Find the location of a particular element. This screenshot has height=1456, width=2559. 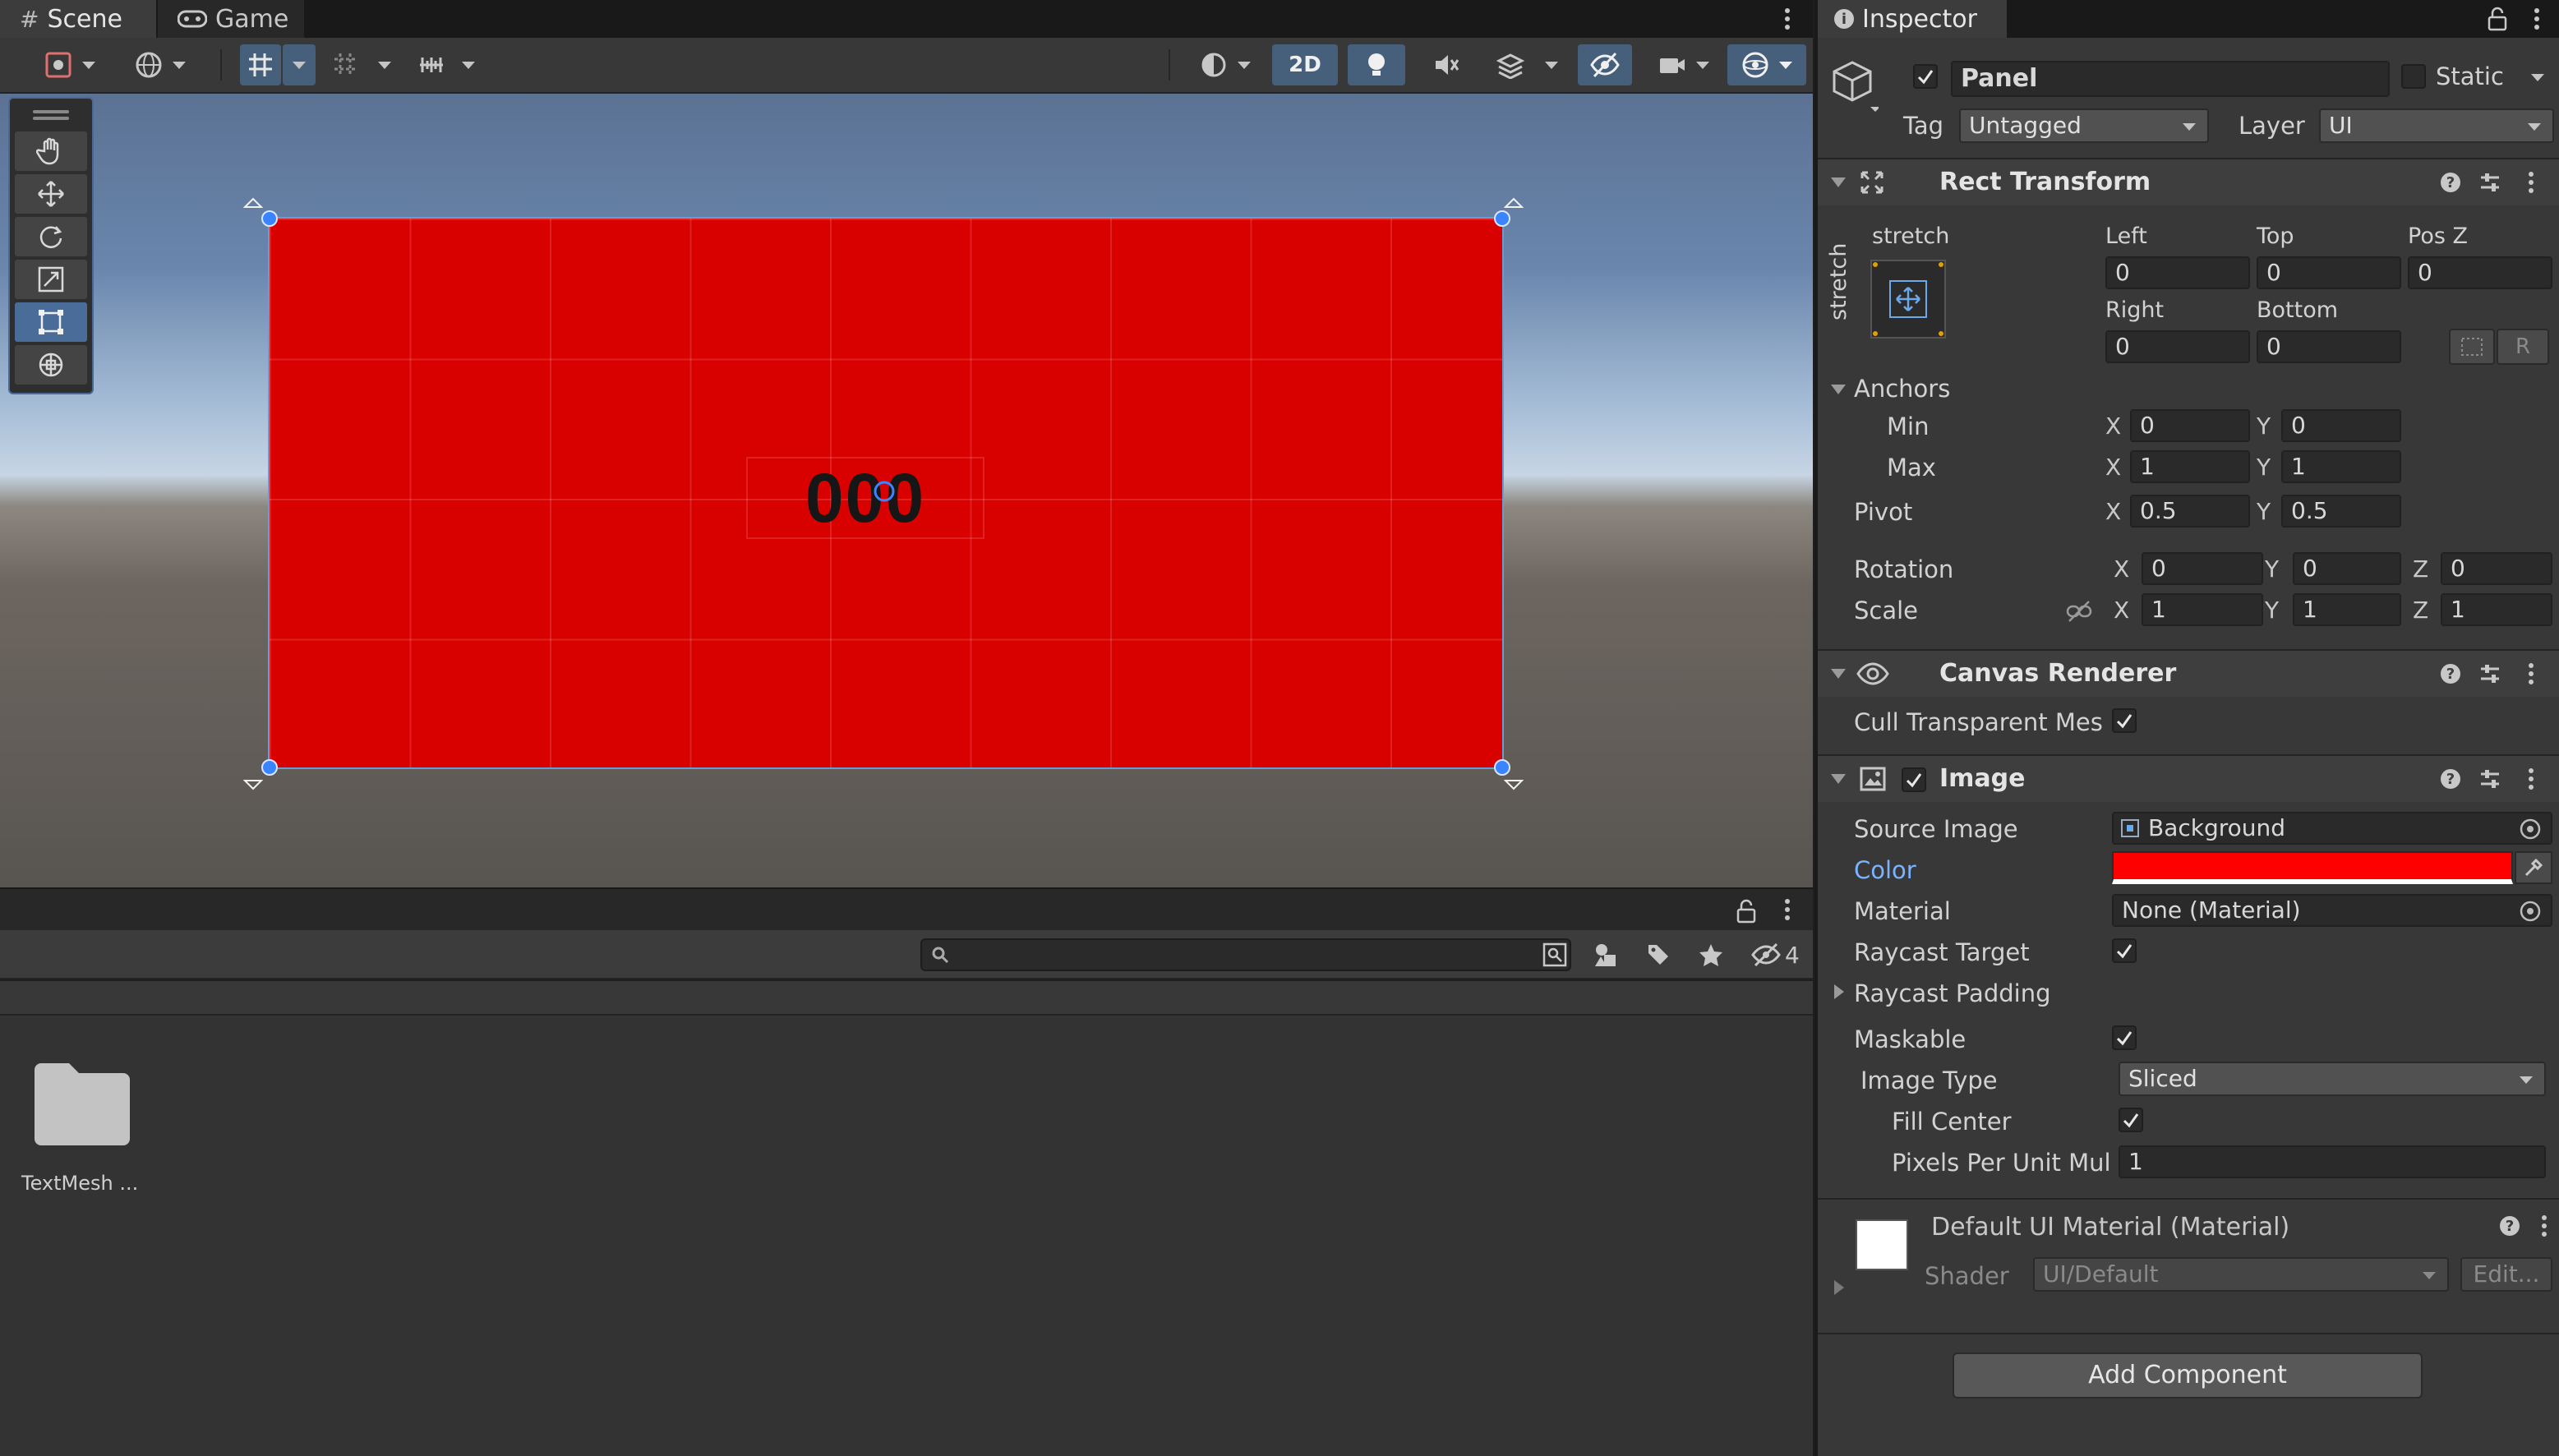

shading-mode-dropdown is located at coordinates (1225, 64).